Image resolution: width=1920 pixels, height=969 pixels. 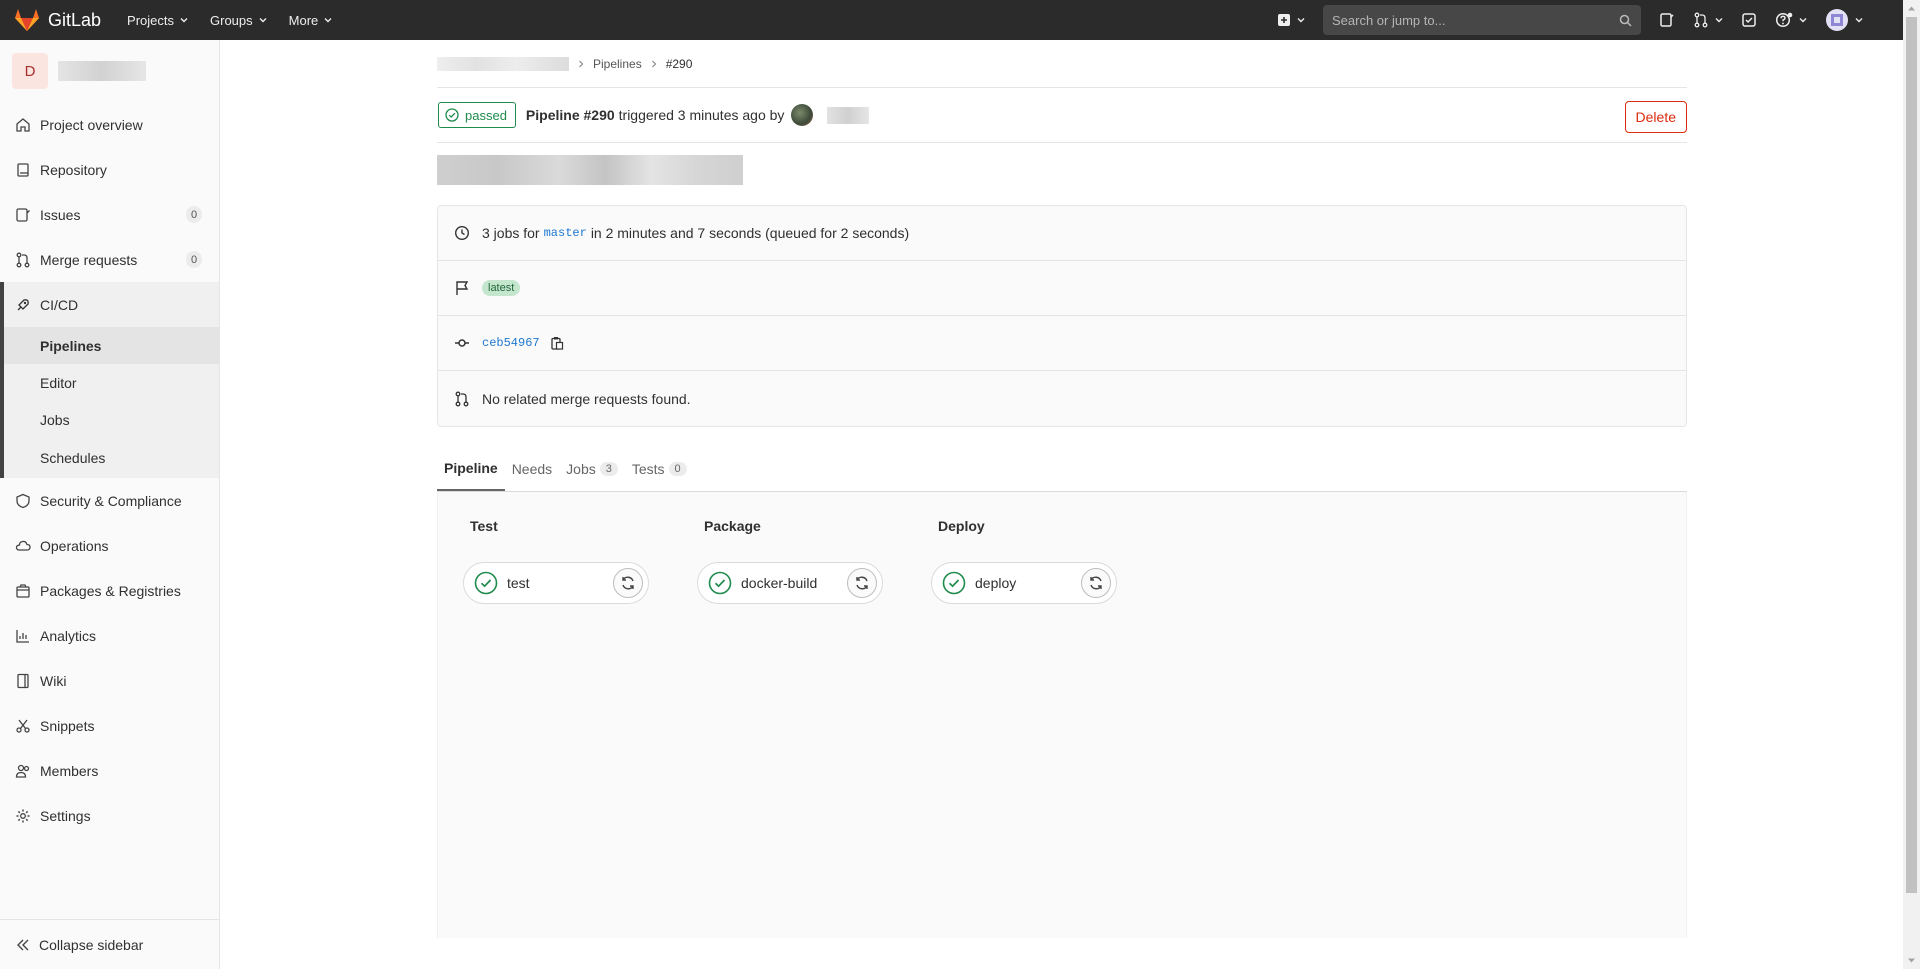 What do you see at coordinates (581, 469) in the screenshot?
I see `tab-label: Jobs` at bounding box center [581, 469].